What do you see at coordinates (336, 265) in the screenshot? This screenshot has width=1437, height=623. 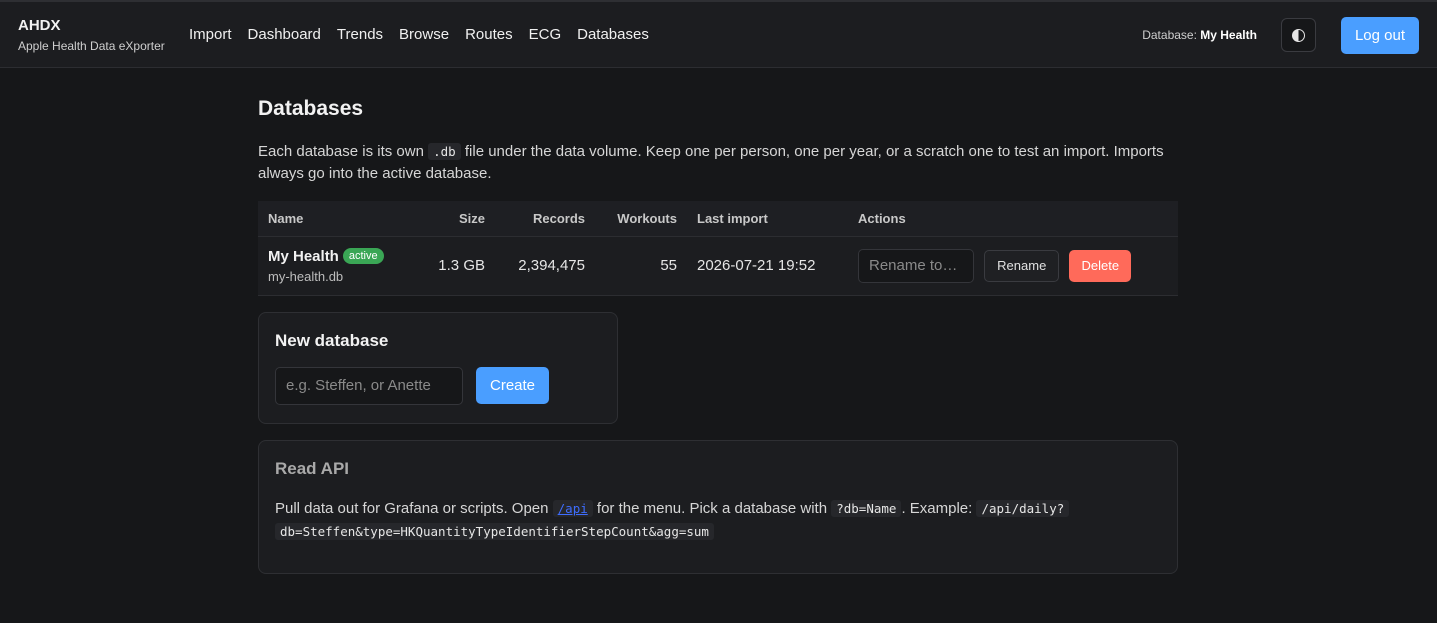 I see `cell-name: My Health active my-health.db` at bounding box center [336, 265].